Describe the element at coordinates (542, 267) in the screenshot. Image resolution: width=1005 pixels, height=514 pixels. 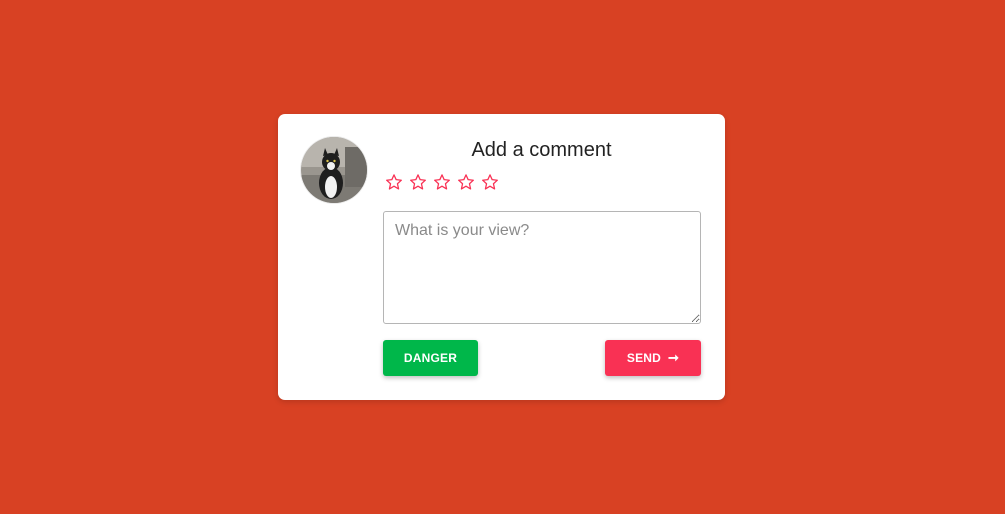
I see `comment-textarea` at that location.